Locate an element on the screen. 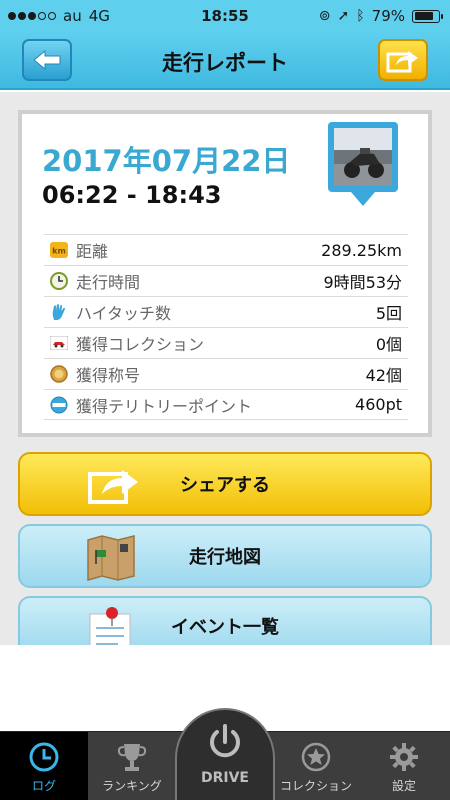  svg-text: km is located at coordinates (59, 251).